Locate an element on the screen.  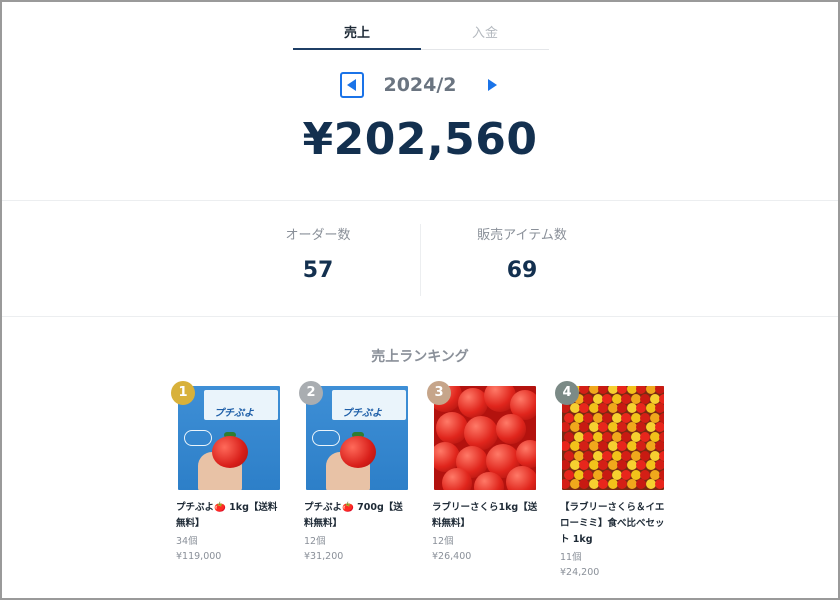
ranking-item: プチぷよ 1 プチぷよ🍅 1kg【送料無料】 34個 ¥119,000 is located at coordinates (228, 472).